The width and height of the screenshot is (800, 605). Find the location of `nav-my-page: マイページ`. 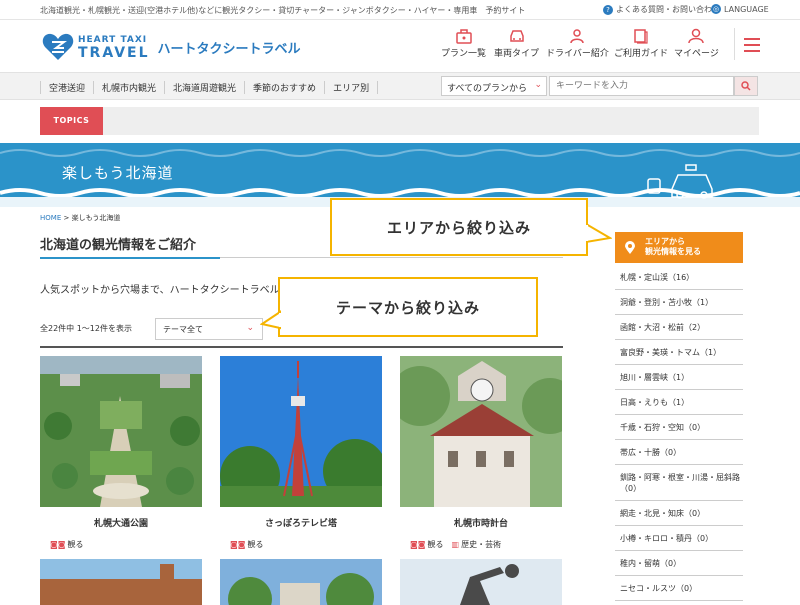

nav-my-page: マイページ is located at coordinates (696, 43).